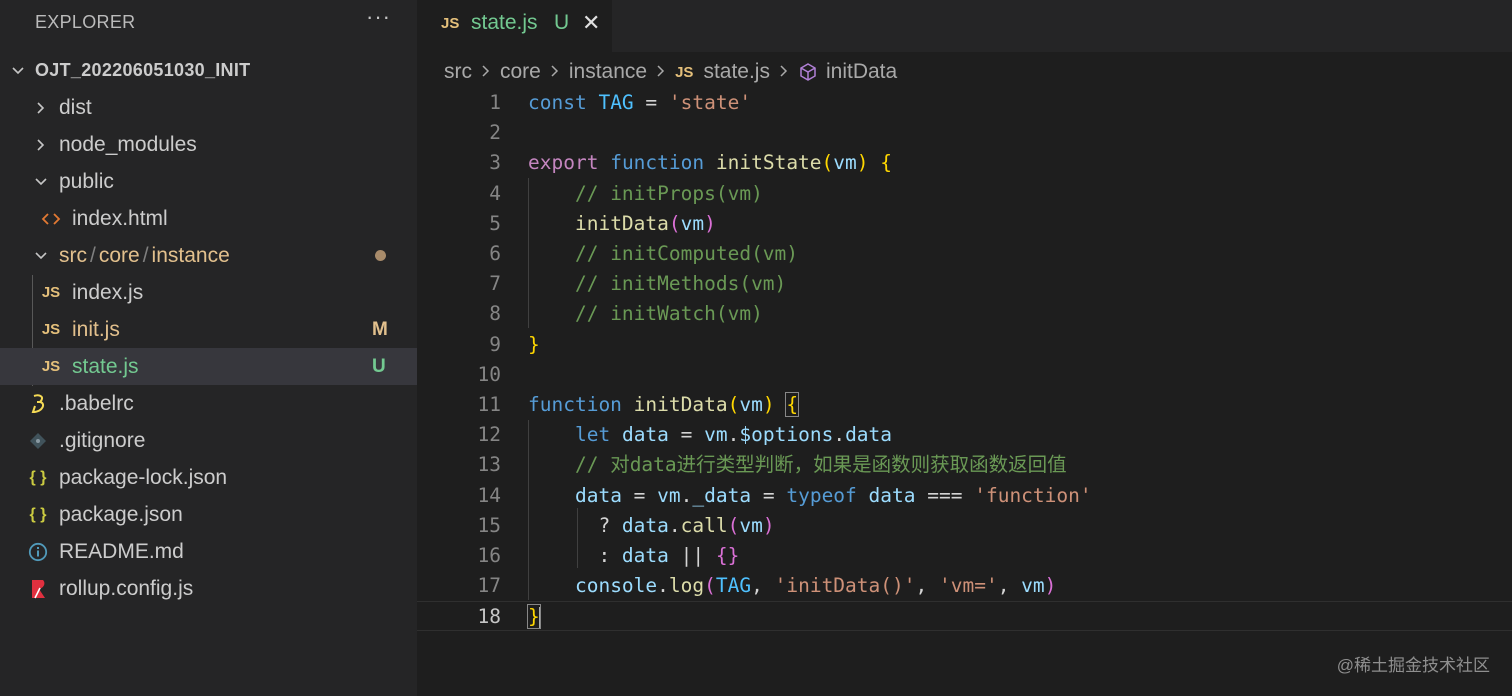 This screenshot has width=1512, height=696. I want to click on tree-file-index-html: index.html, so click(208, 218).